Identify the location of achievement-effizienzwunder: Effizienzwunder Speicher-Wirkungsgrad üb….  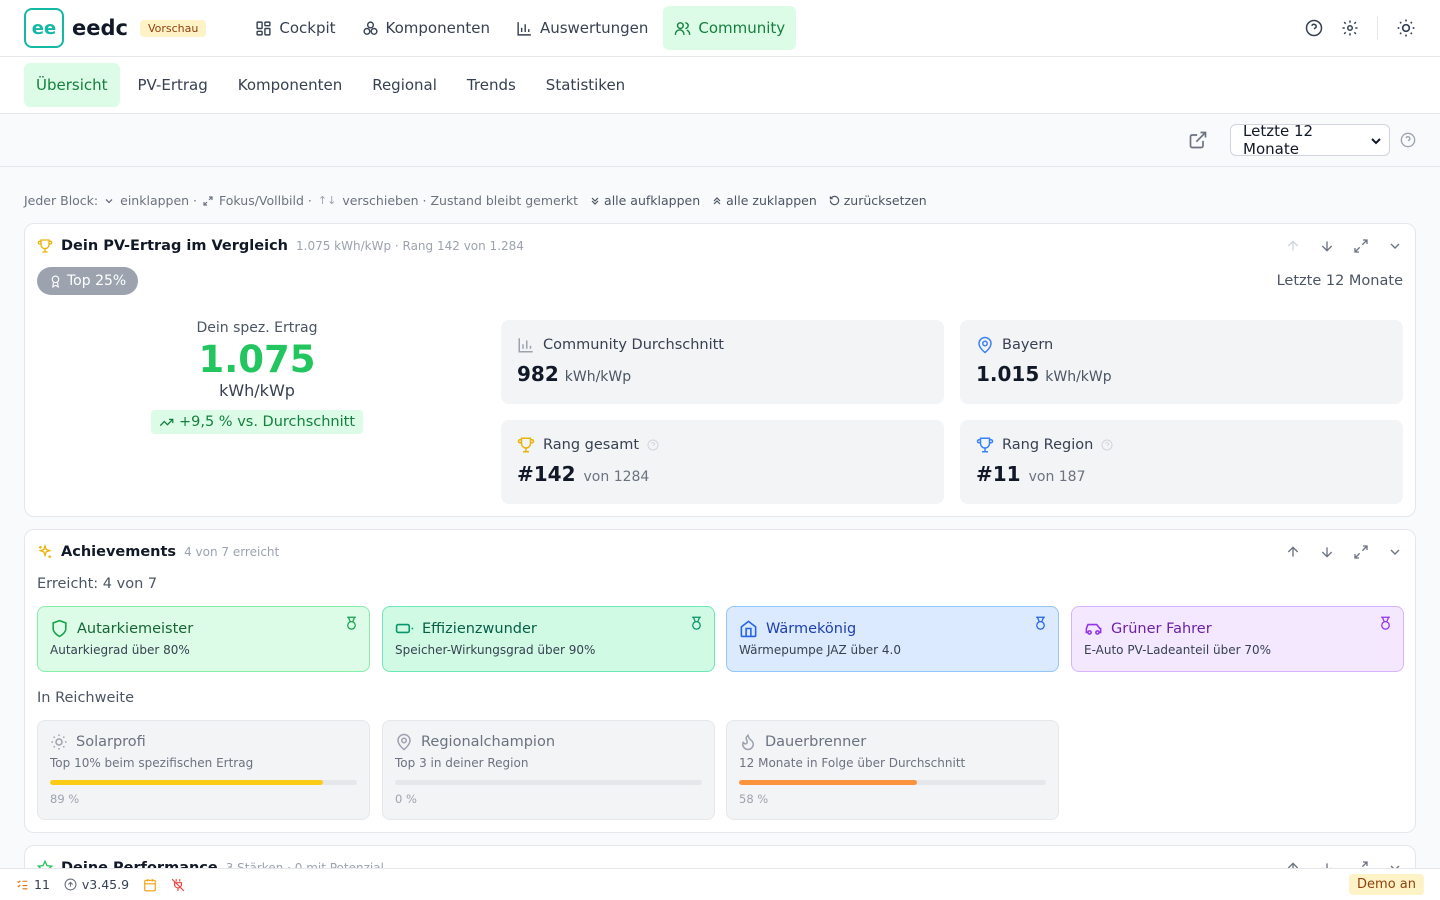
(548, 639).